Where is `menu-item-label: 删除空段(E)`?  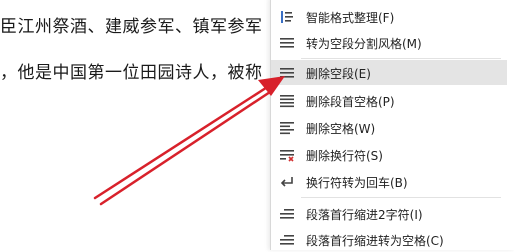
menu-item-label: 删除空段(E) is located at coordinates (338, 74).